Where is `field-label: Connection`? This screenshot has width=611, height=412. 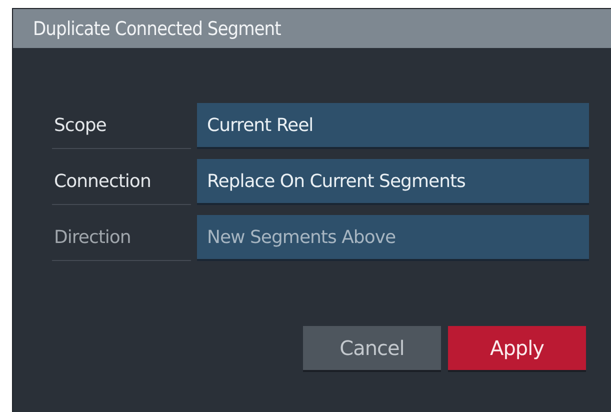 field-label: Connection is located at coordinates (121, 182).